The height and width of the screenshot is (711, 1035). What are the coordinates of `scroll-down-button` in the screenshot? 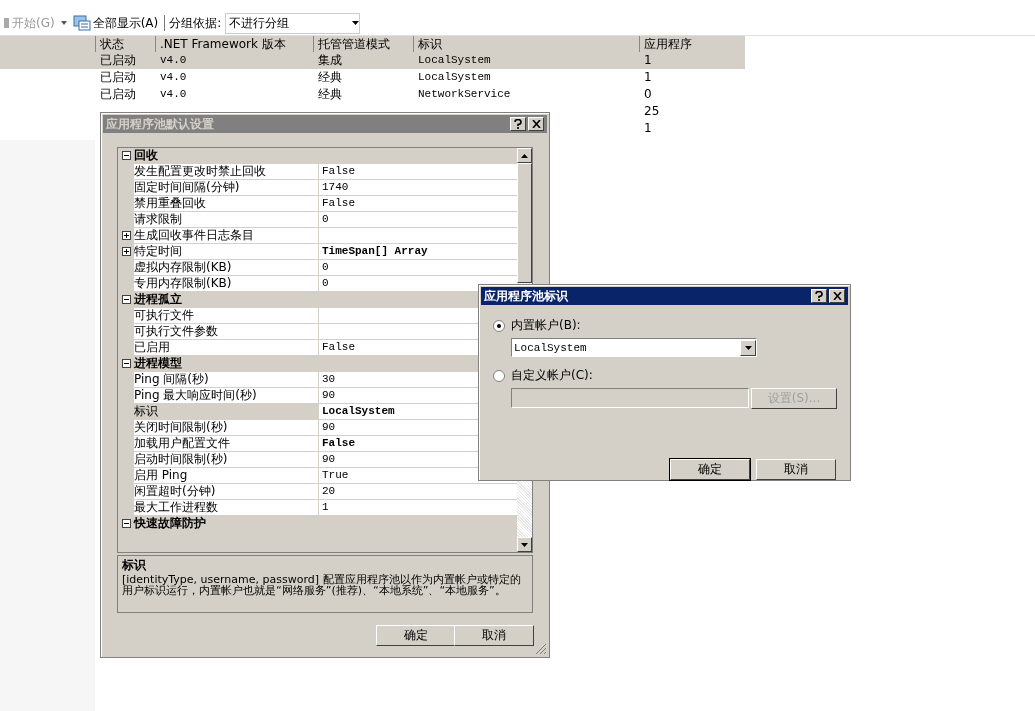 It's located at (524, 544).